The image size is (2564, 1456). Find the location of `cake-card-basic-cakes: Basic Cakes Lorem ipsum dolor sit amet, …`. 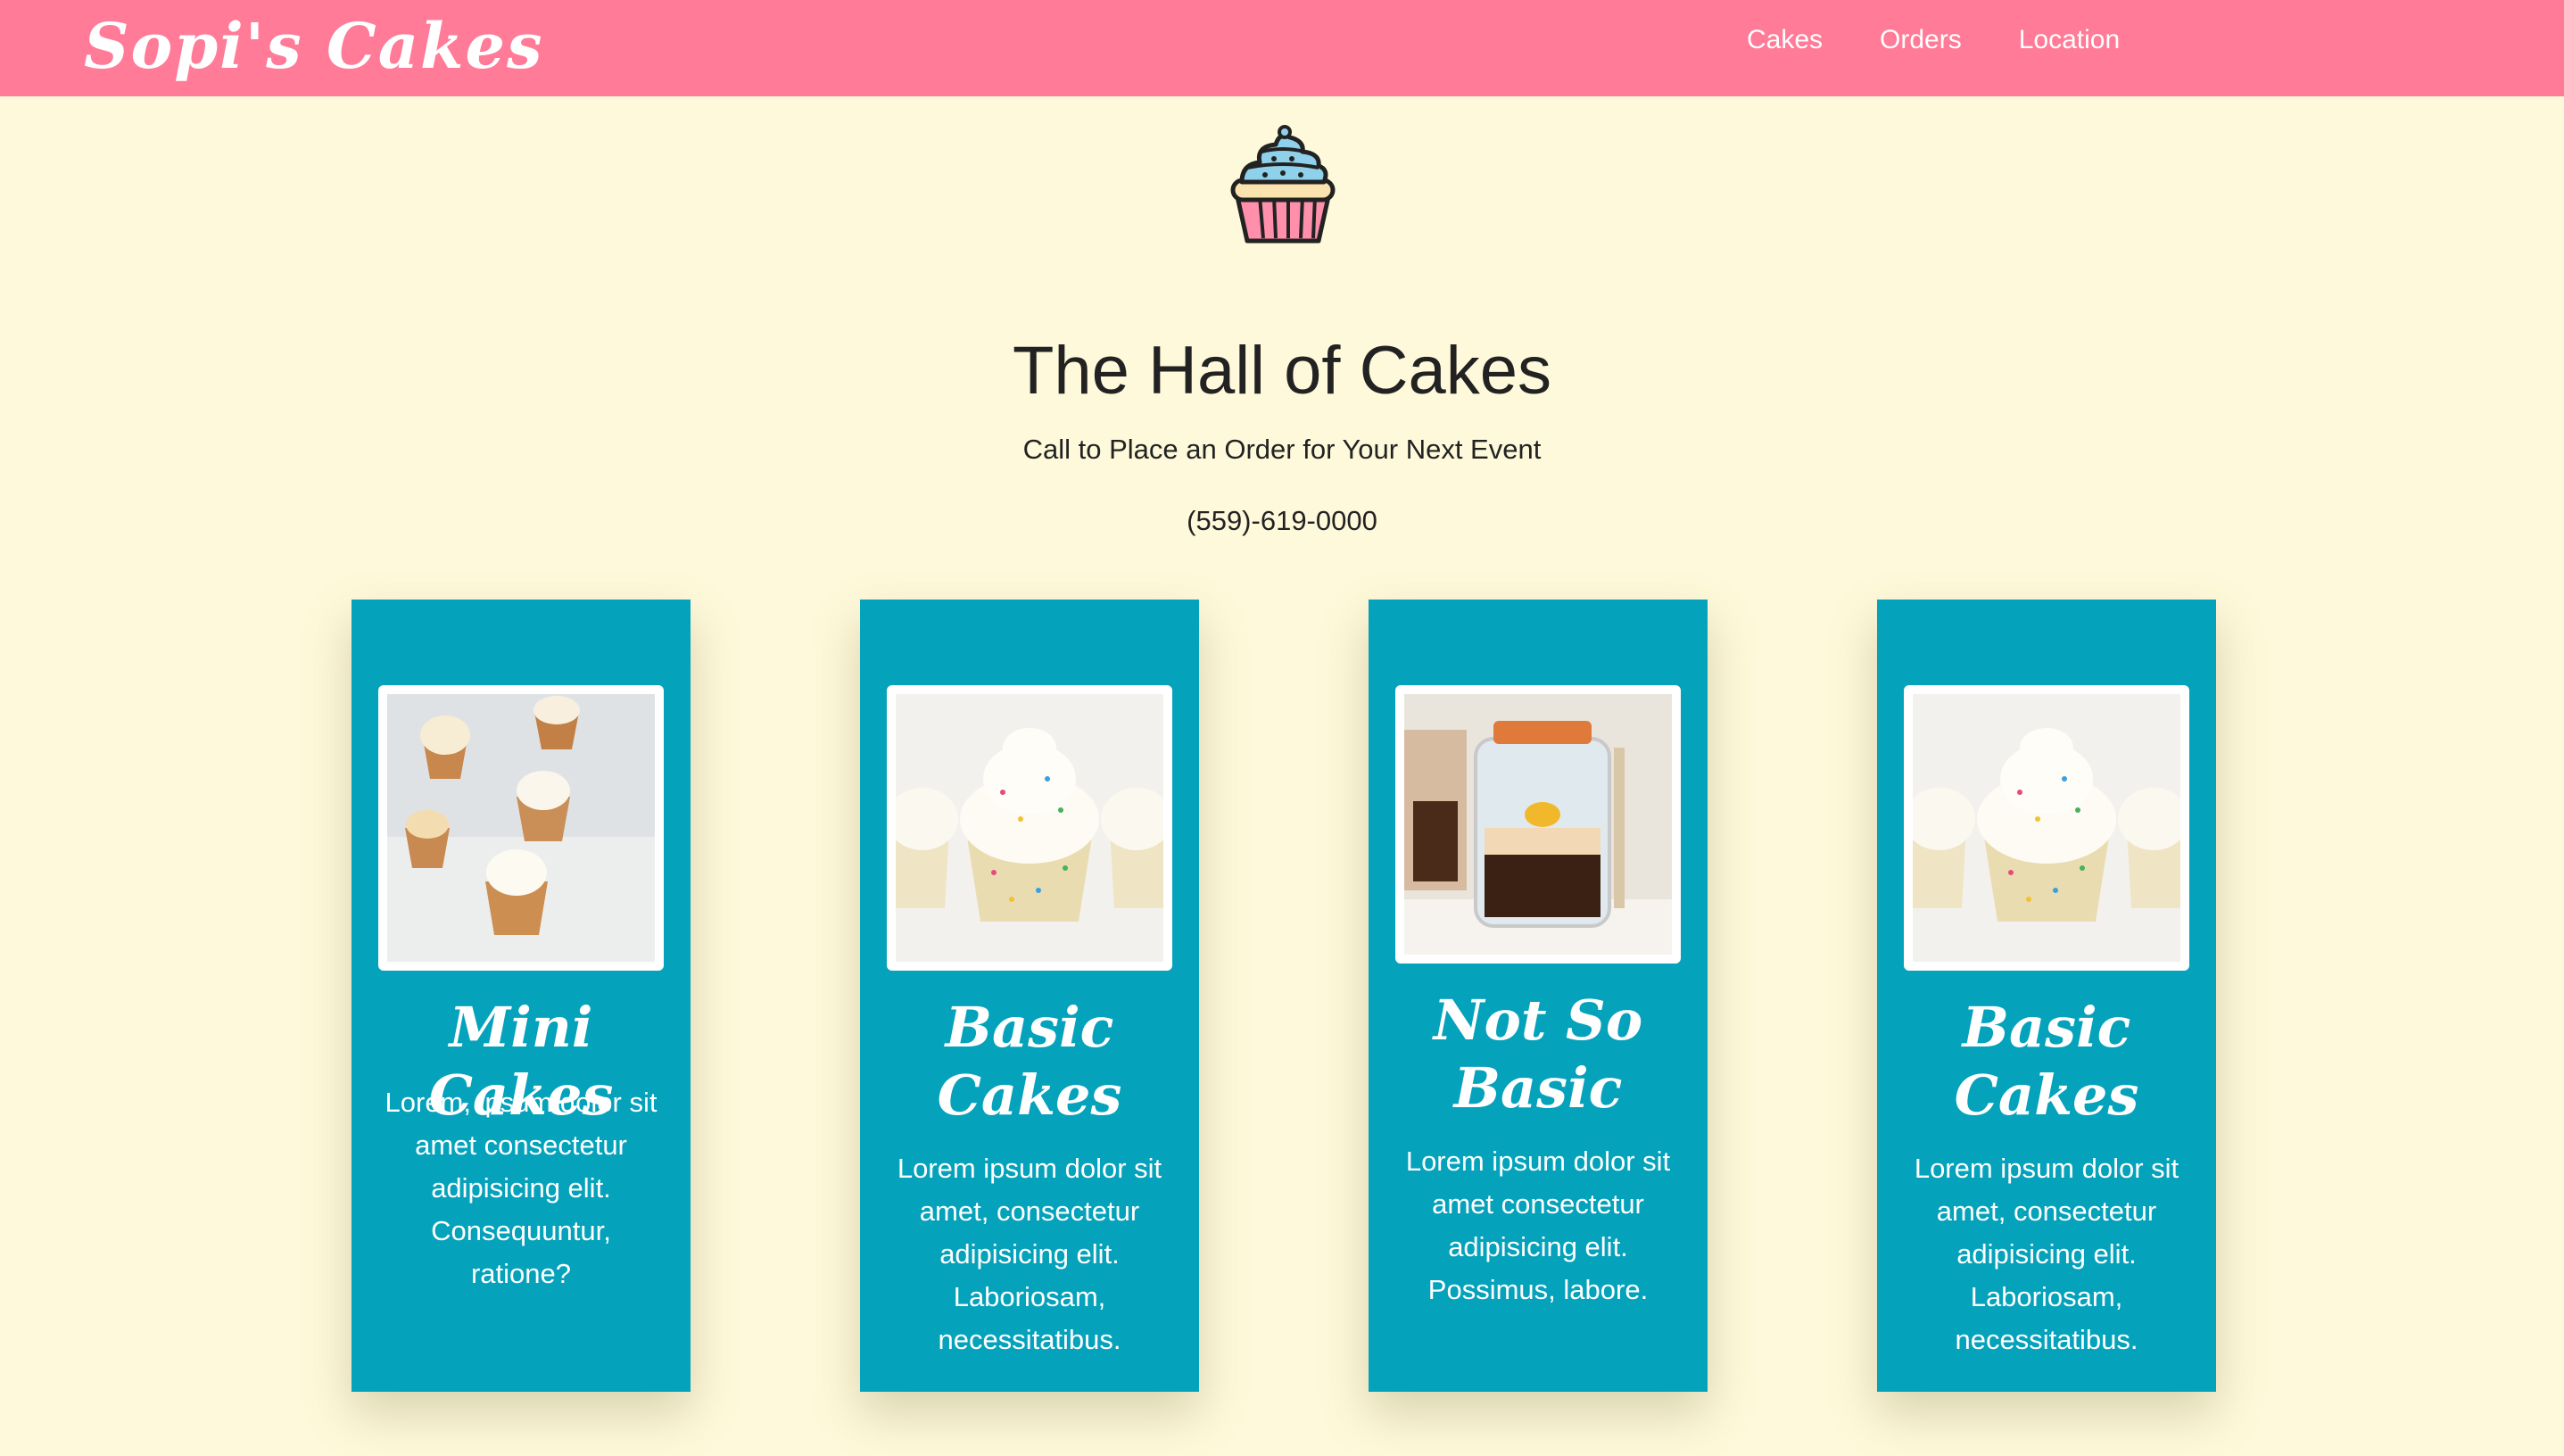

cake-card-basic-cakes: Basic Cakes Lorem ipsum dolor sit amet, … is located at coordinates (1029, 996).